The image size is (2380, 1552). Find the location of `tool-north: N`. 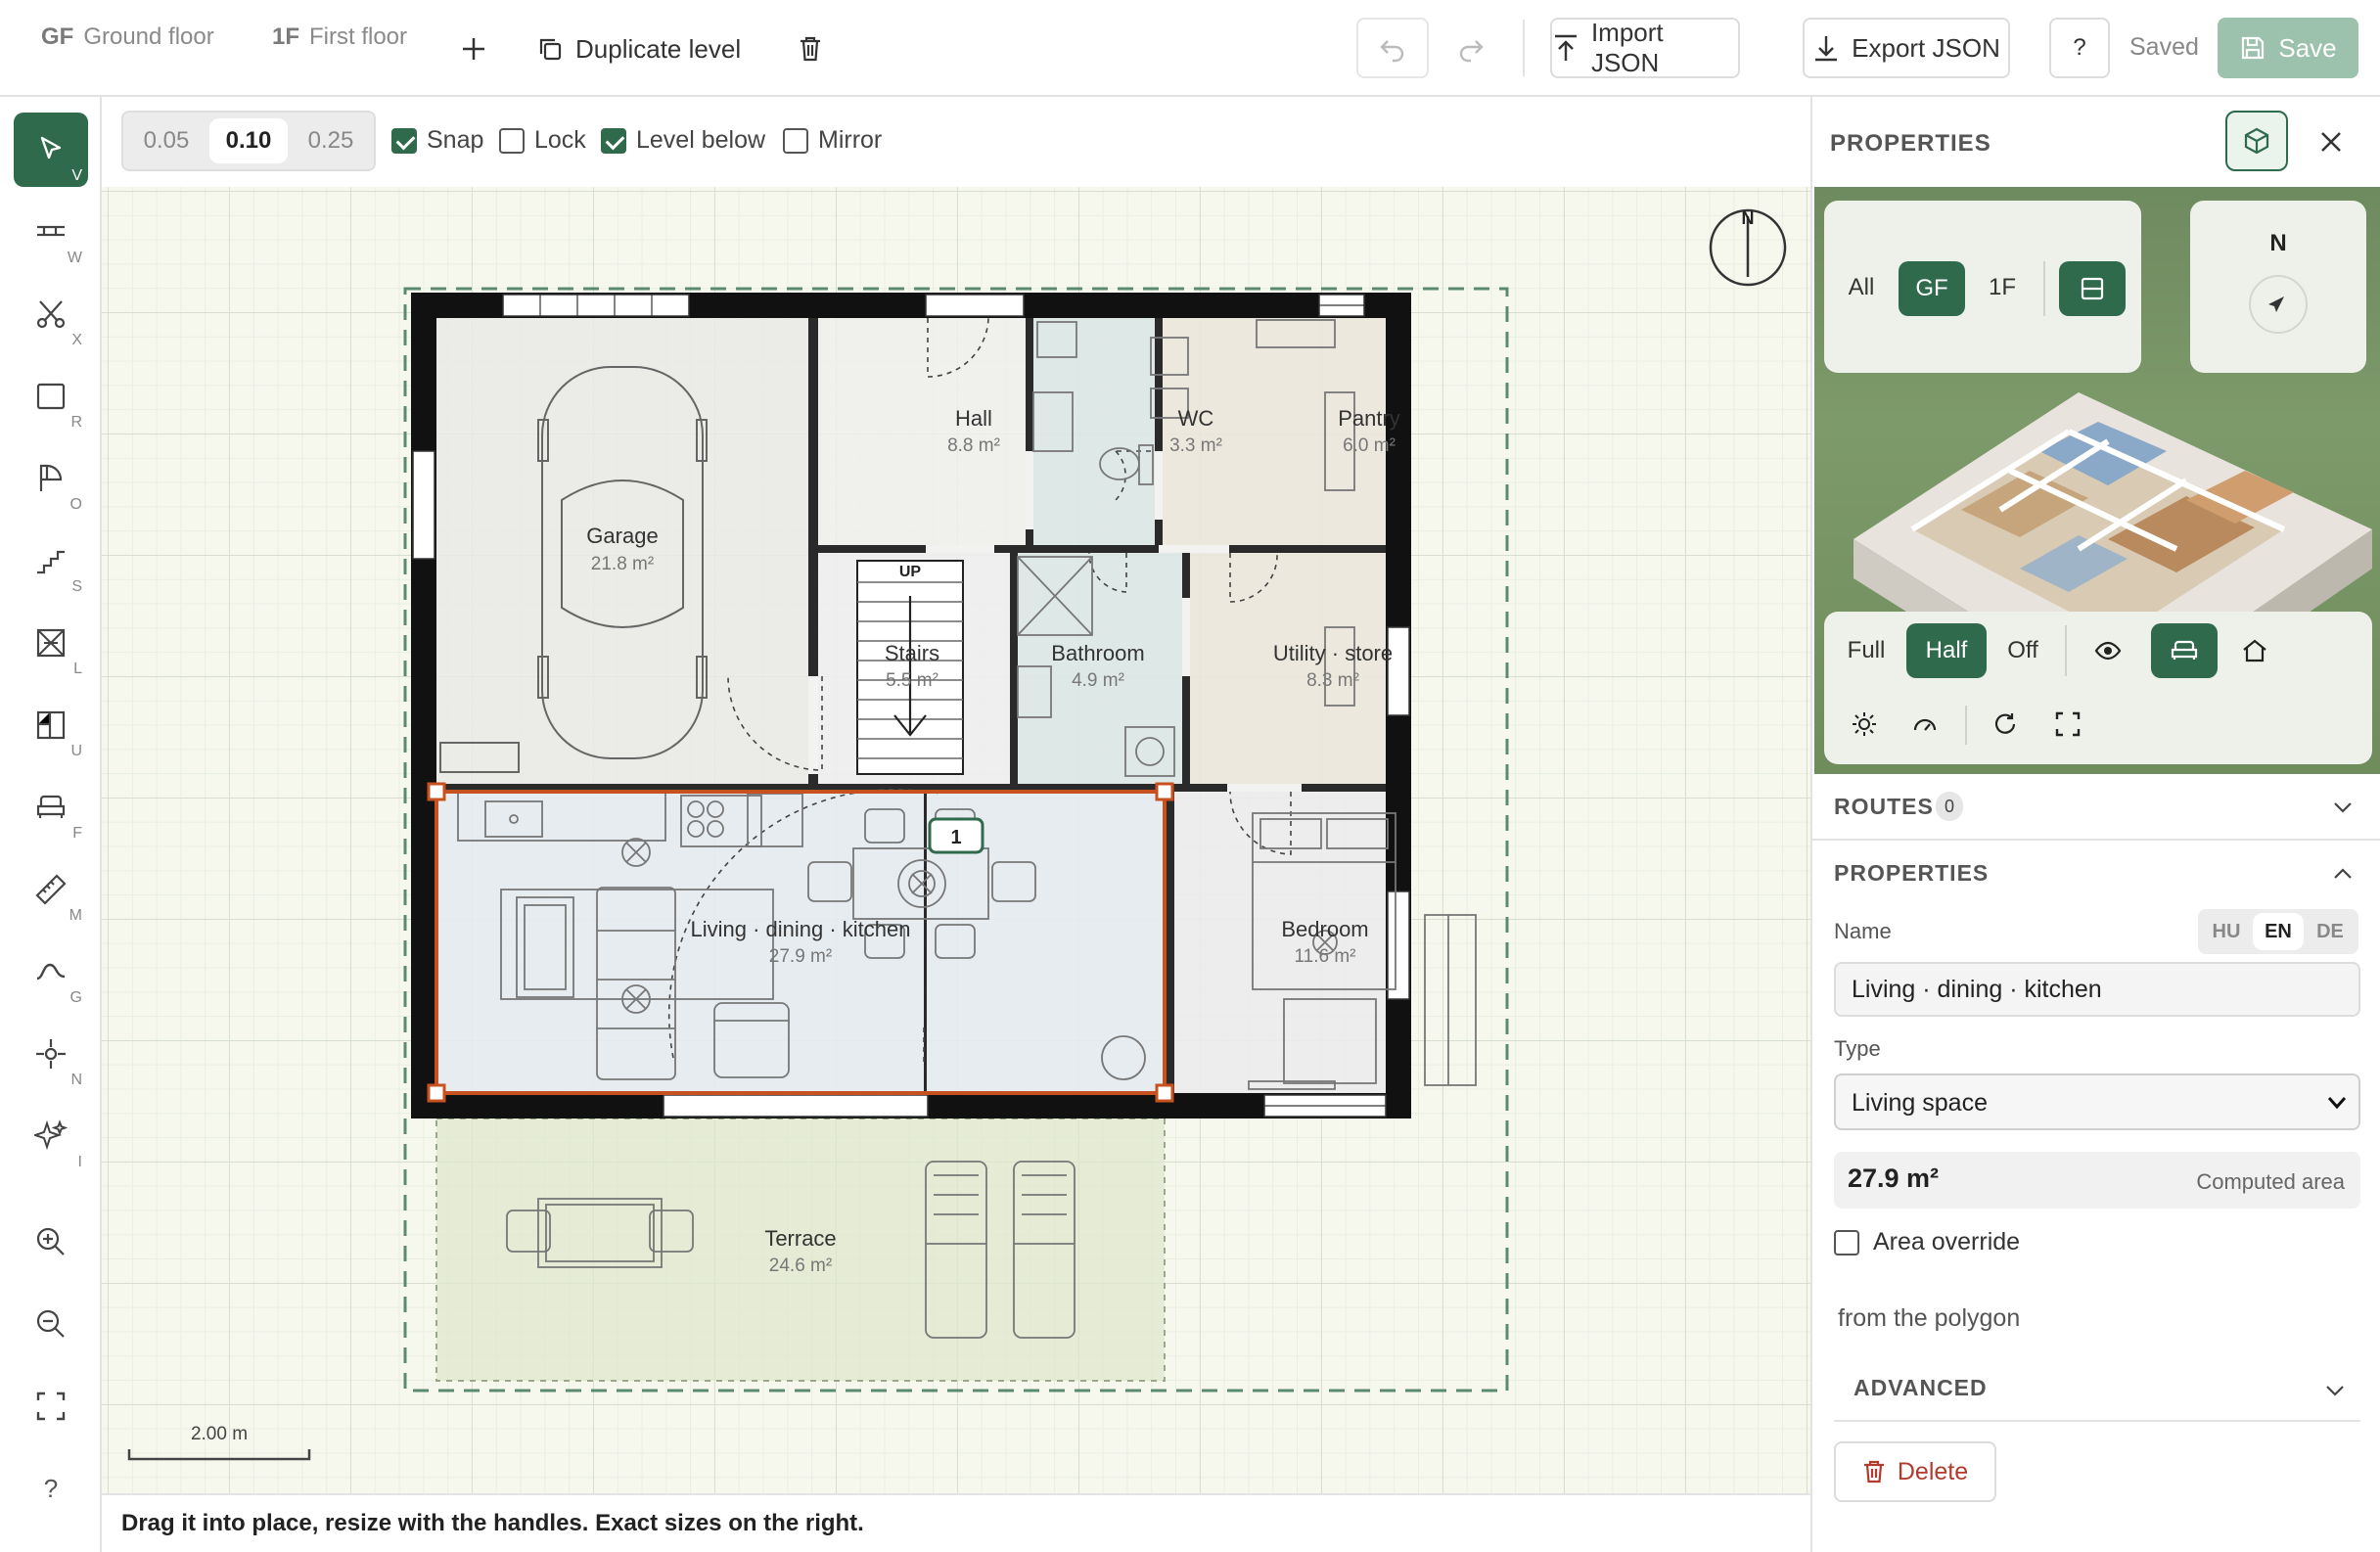

tool-north: N is located at coordinates (51, 1054).